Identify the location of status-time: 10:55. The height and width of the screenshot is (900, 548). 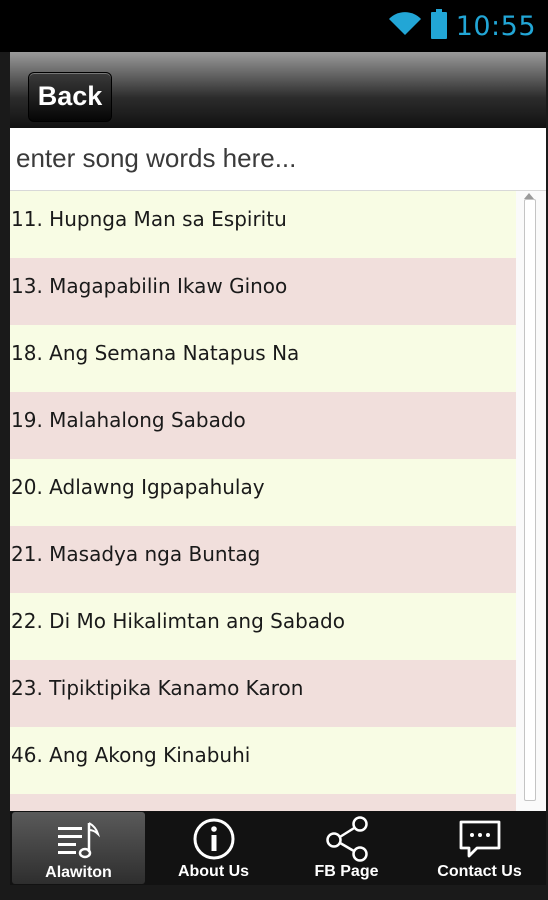
(495, 26).